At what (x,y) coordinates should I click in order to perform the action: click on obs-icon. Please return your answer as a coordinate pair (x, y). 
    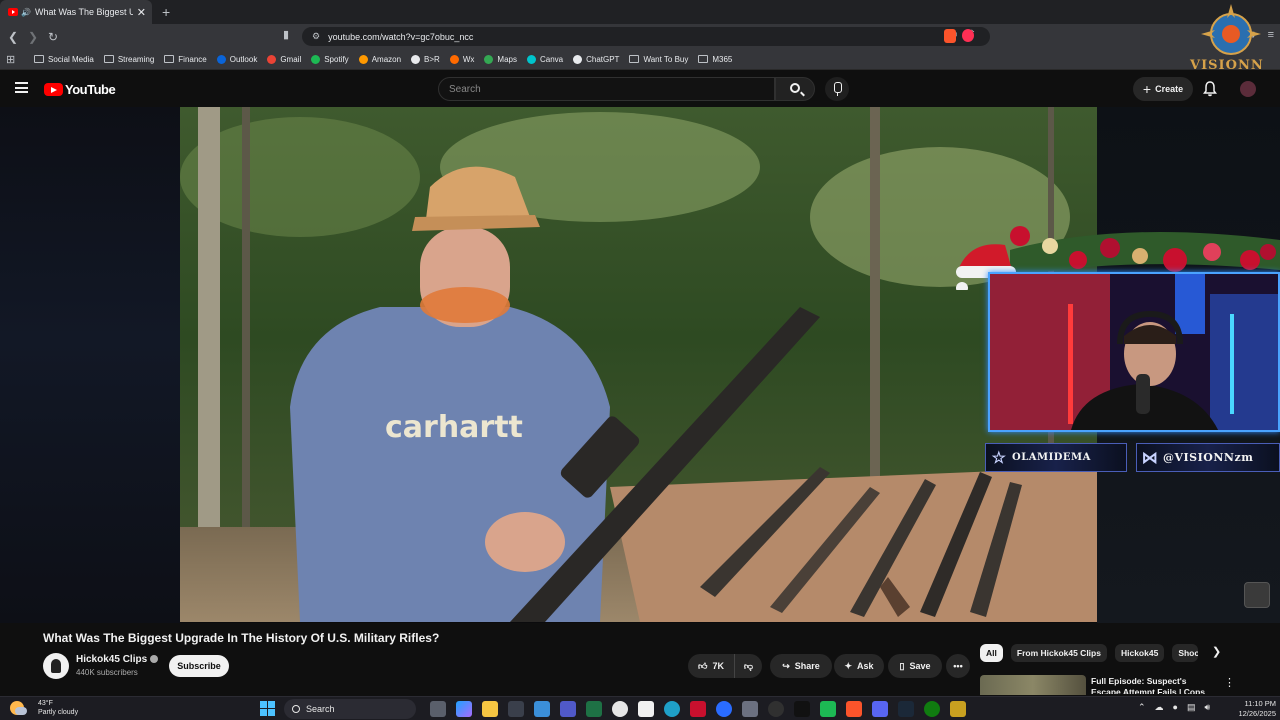
    Looking at the image, I should click on (776, 709).